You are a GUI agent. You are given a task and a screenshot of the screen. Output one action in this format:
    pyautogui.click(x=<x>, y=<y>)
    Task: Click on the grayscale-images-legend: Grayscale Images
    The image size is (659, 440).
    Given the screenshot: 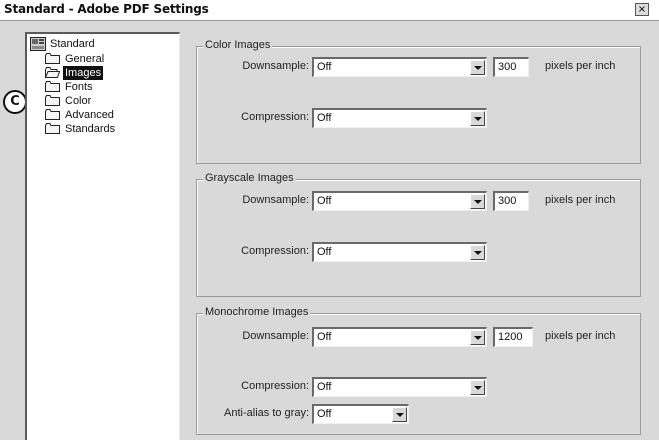 What is the action you would take?
    pyautogui.click(x=249, y=178)
    